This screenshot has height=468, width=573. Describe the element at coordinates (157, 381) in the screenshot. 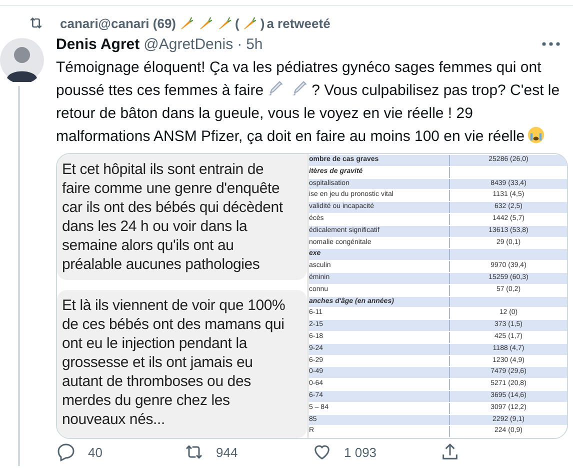

I see `message-line: autant de thromboses ou des` at that location.